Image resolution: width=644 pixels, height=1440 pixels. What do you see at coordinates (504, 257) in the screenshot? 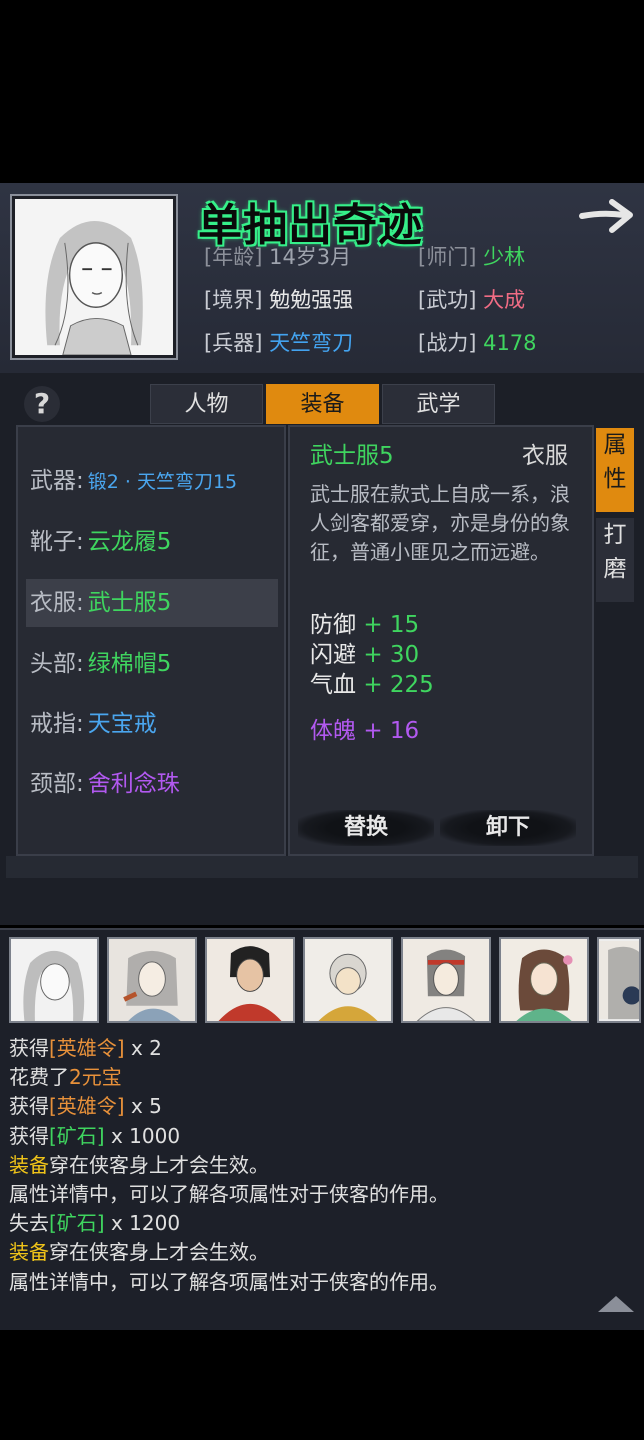
I see `sect-value: 少林` at bounding box center [504, 257].